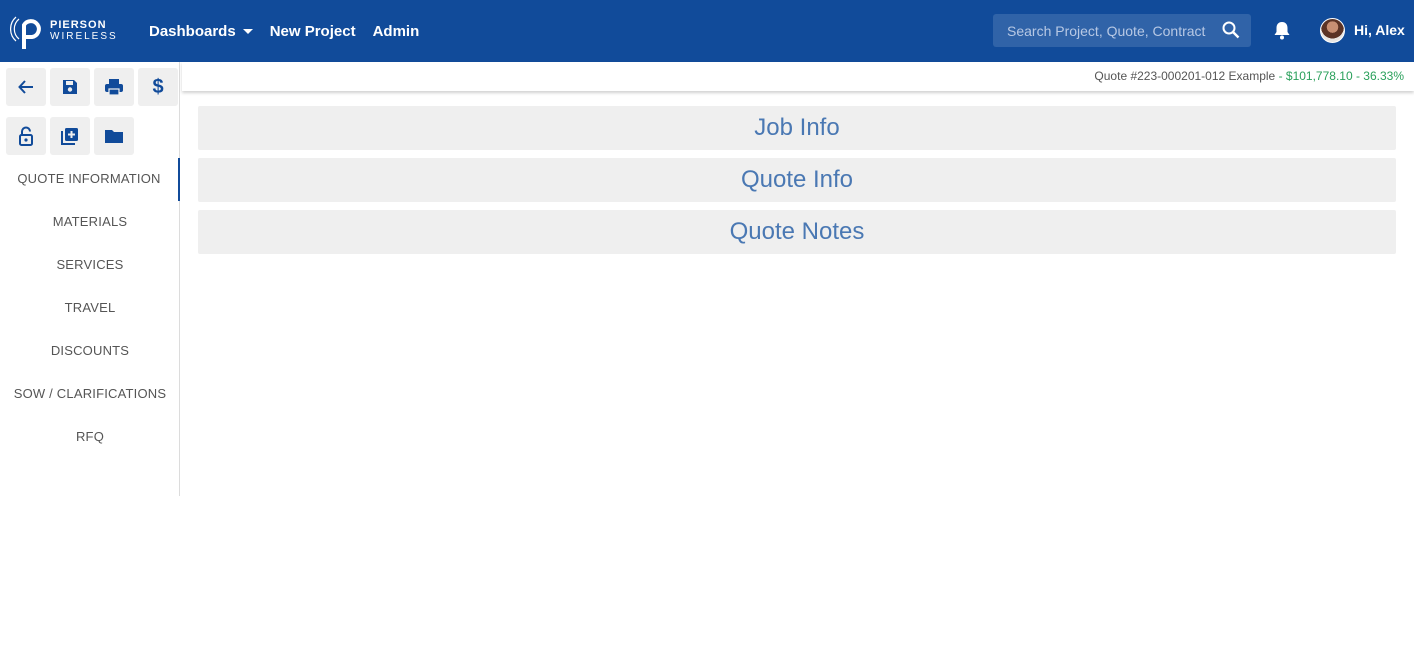 Image resolution: width=1414 pixels, height=652 pixels. What do you see at coordinates (90, 437) in the screenshot?
I see `sidebar-item-rfq: RFQ` at bounding box center [90, 437].